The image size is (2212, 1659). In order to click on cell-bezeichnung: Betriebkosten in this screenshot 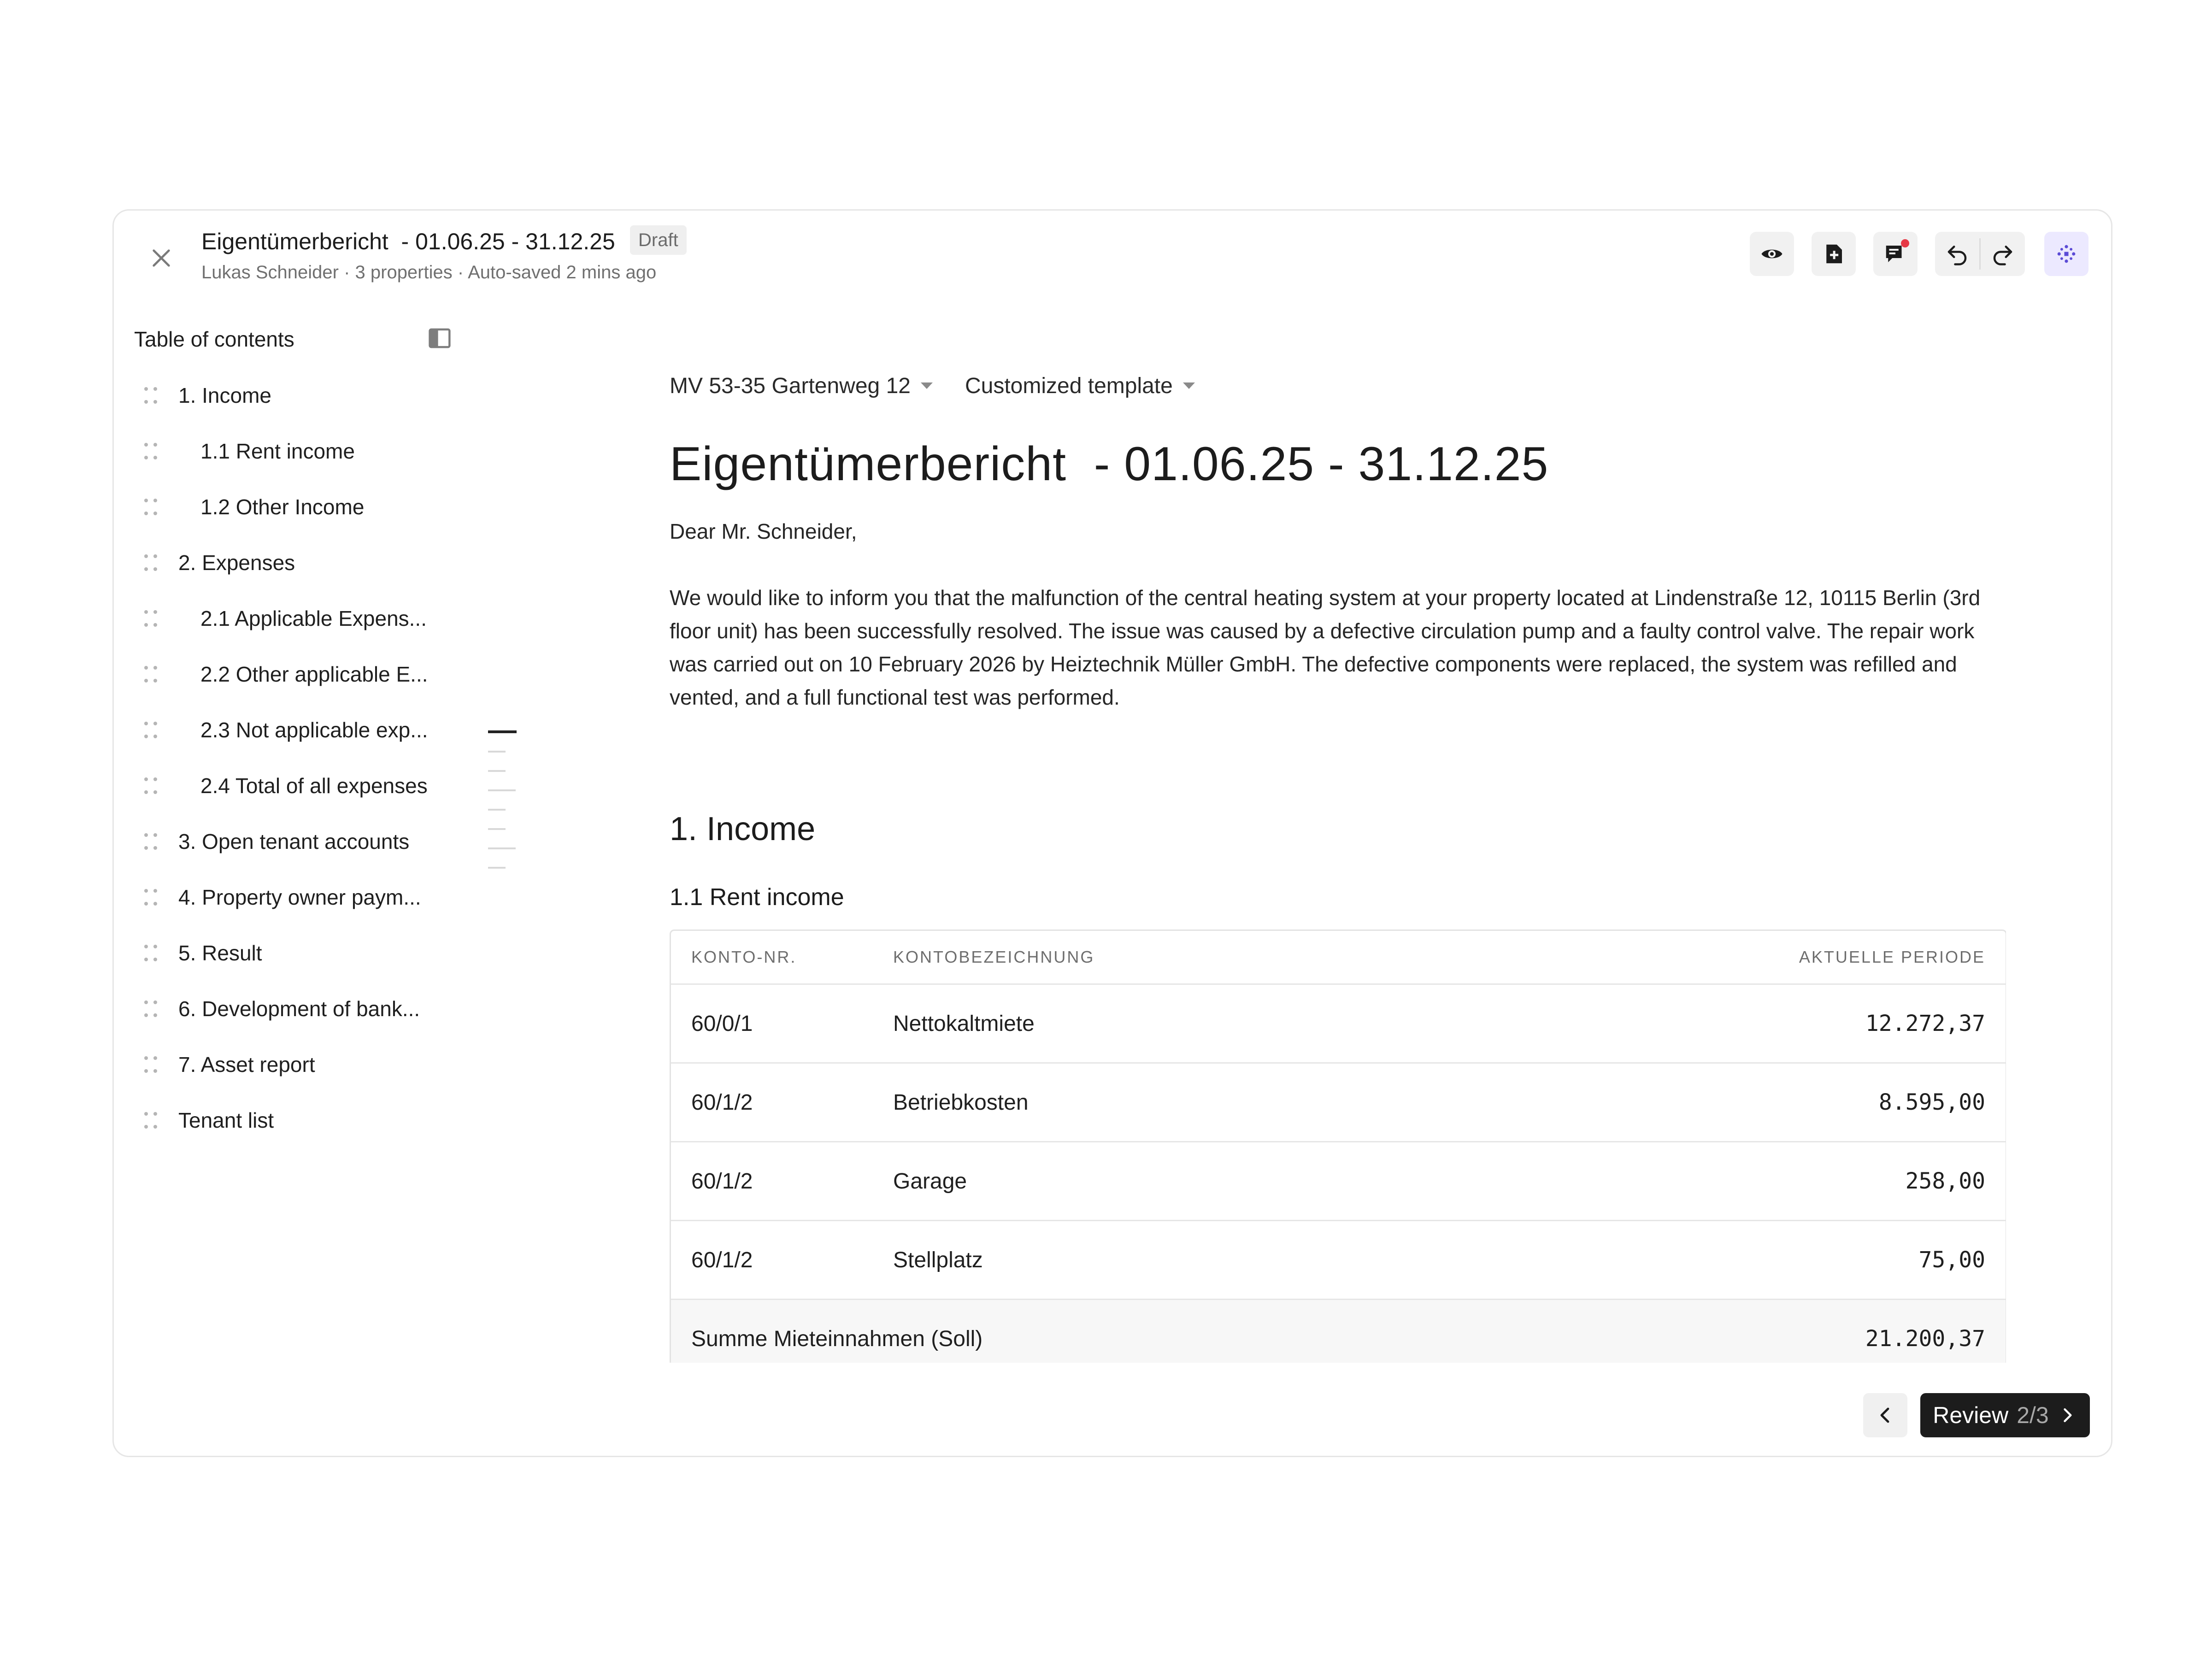, I will do `click(961, 1102)`.